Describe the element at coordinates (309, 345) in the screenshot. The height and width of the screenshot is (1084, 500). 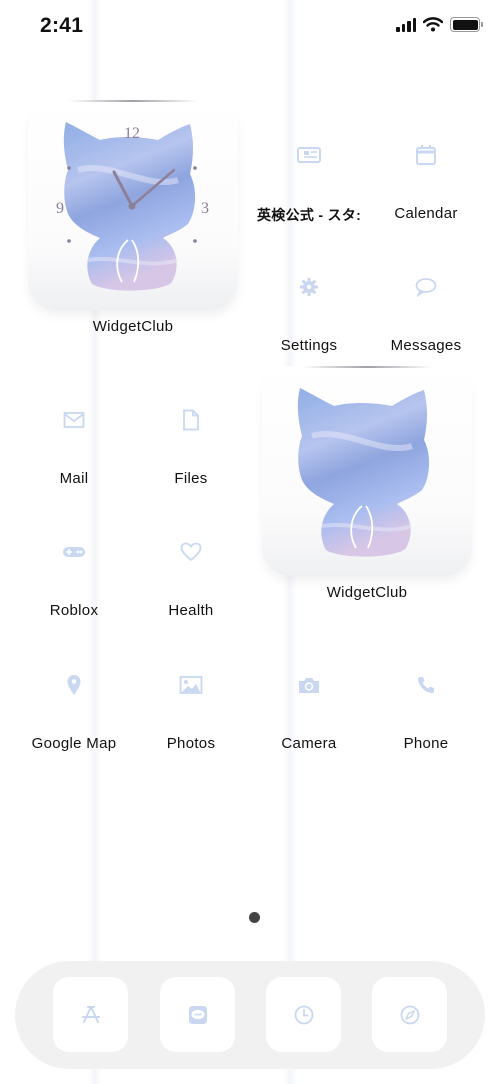
I see `app-label: Settings` at that location.